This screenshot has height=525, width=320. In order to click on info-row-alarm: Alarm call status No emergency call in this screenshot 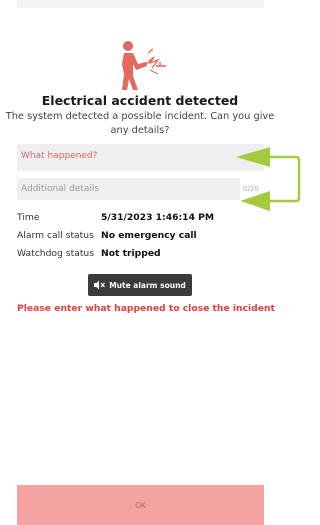, I will do `click(107, 235)`.